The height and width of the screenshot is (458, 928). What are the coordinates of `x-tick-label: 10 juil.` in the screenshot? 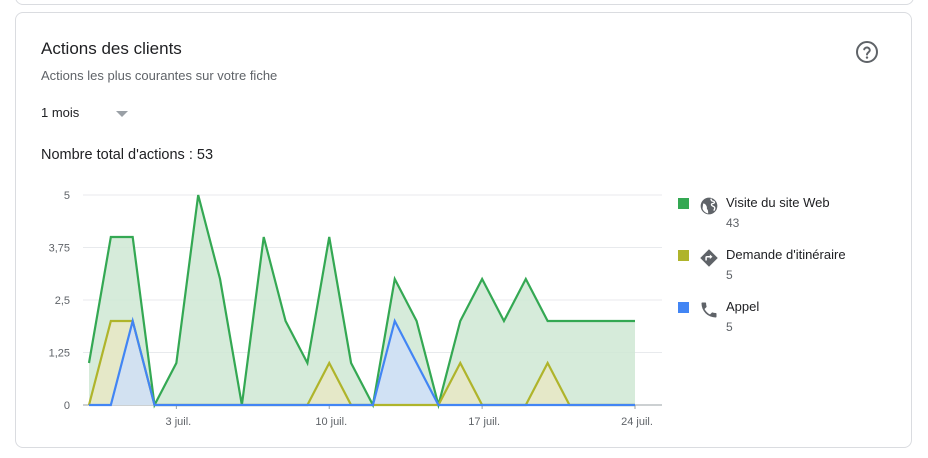 It's located at (331, 422).